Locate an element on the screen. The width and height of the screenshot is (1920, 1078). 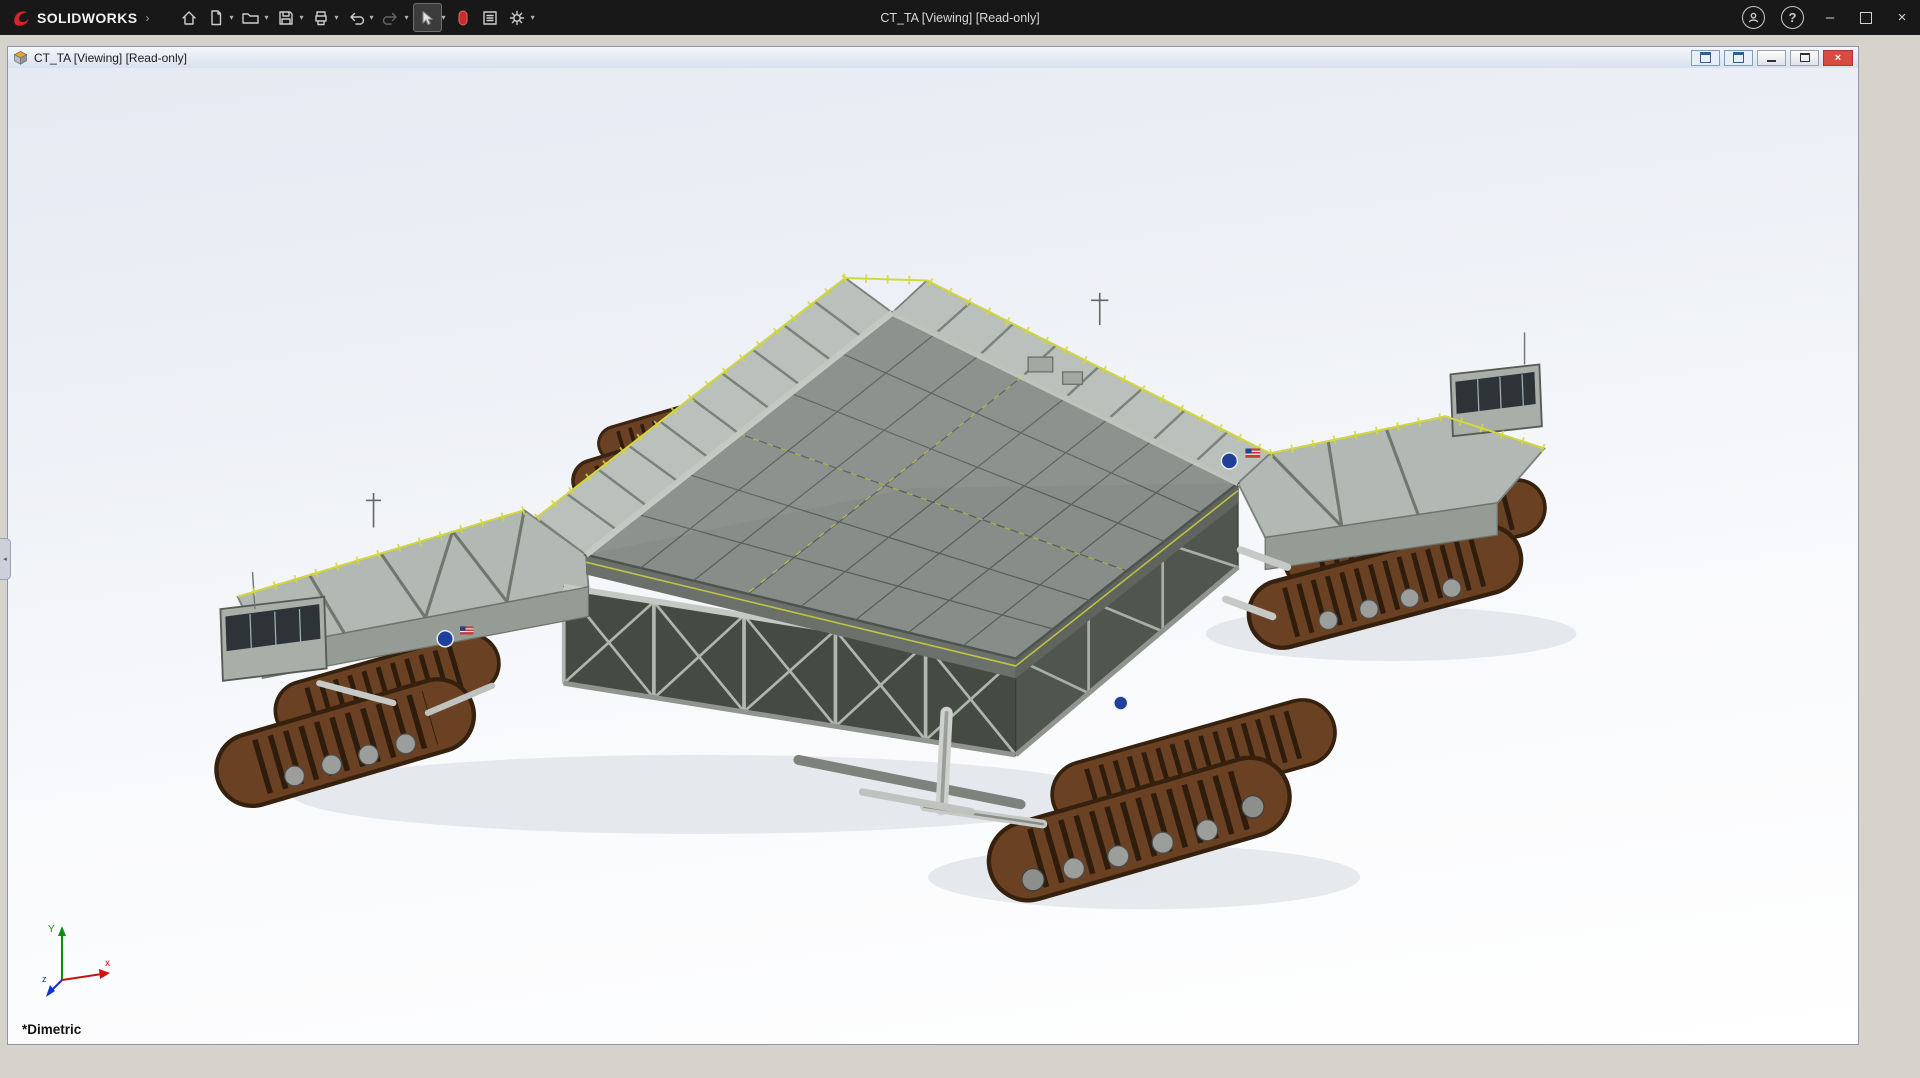
new-dropdown-caret: ▾ is located at coordinates (231, 17).